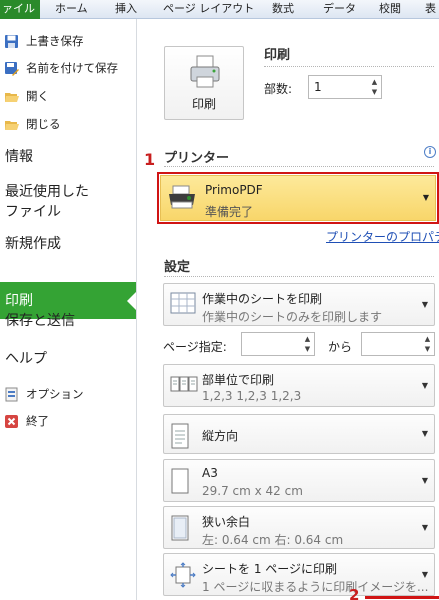 Image resolution: width=439 pixels, height=600 pixels. What do you see at coordinates (382, 236) in the screenshot?
I see `printer-properties-link: プリンターのプロパティ` at bounding box center [382, 236].